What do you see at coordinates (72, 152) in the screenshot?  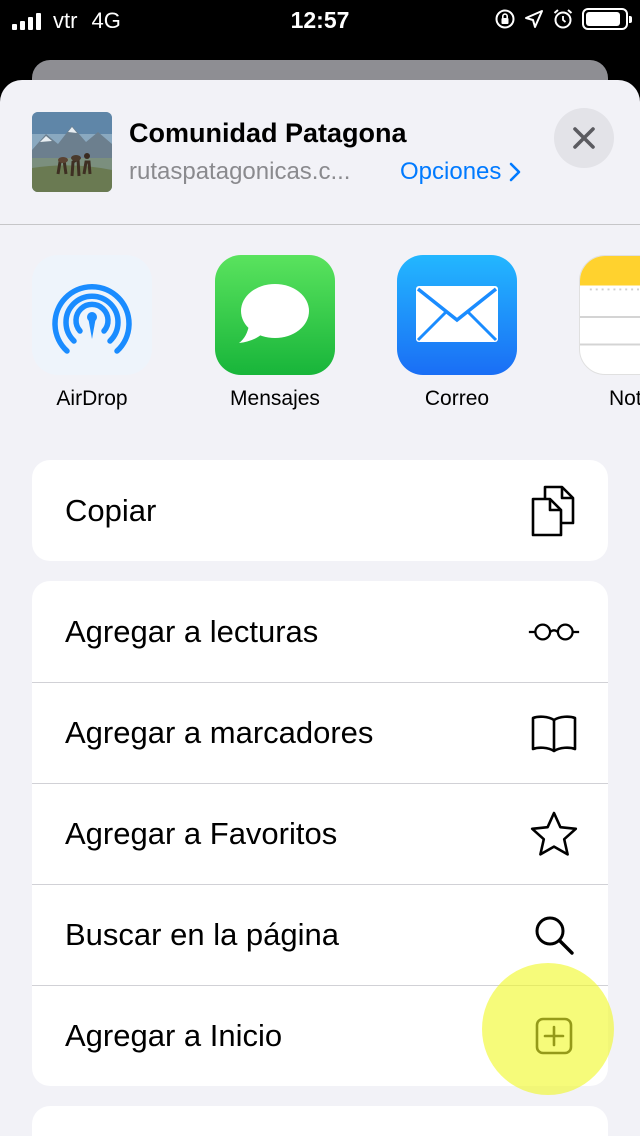 I see `page-thumbnail` at bounding box center [72, 152].